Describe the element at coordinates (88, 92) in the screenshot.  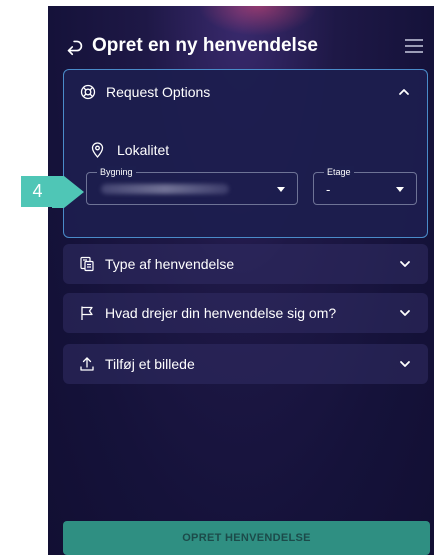
I see `lifebuoy-icon` at that location.